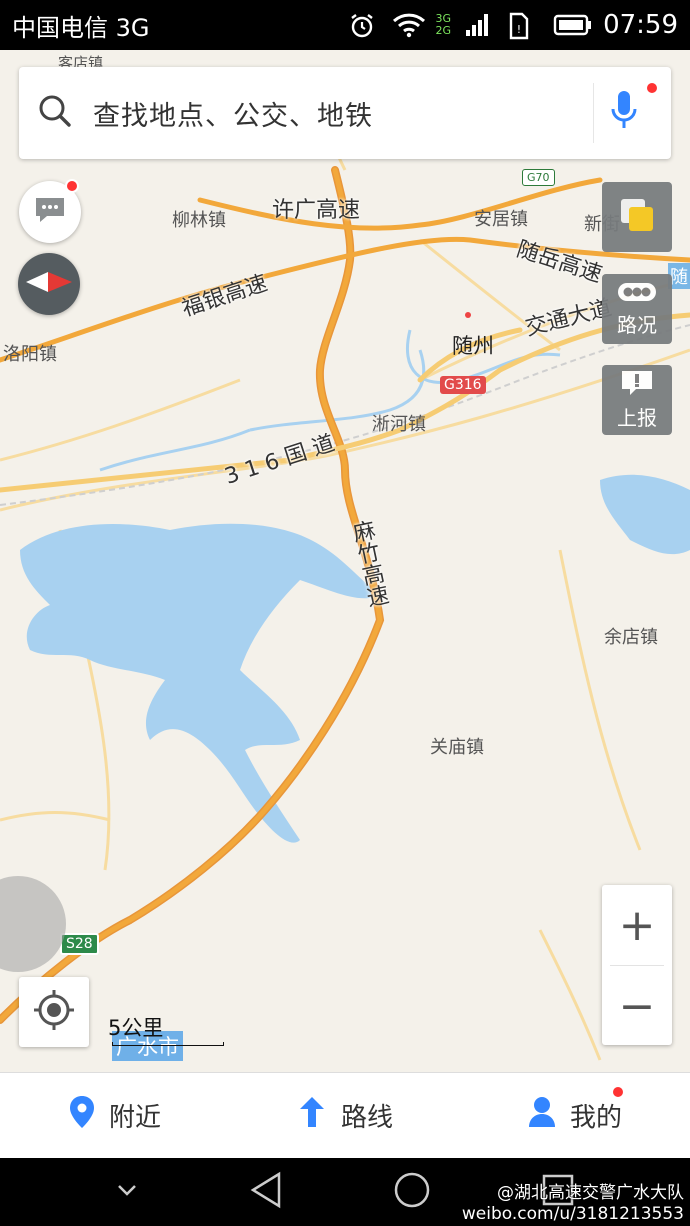 The width and height of the screenshot is (690, 1226). Describe the element at coordinates (463, 385) in the screenshot. I see `shield-g316: G316` at that location.